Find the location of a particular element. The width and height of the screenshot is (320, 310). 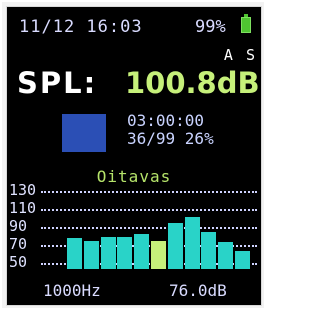

selected-frequency: 1000Hz is located at coordinates (72, 290).